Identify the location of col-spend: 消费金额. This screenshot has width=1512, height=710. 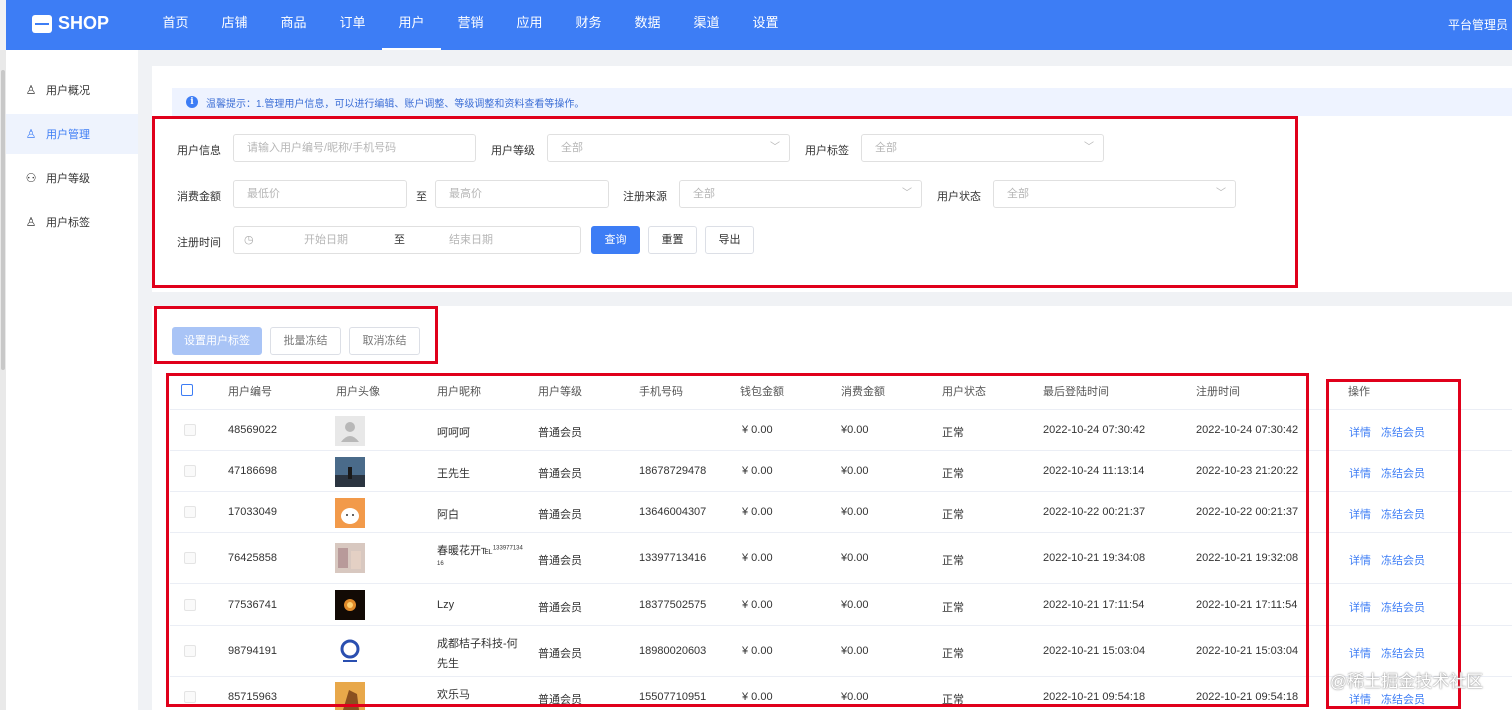
(863, 392).